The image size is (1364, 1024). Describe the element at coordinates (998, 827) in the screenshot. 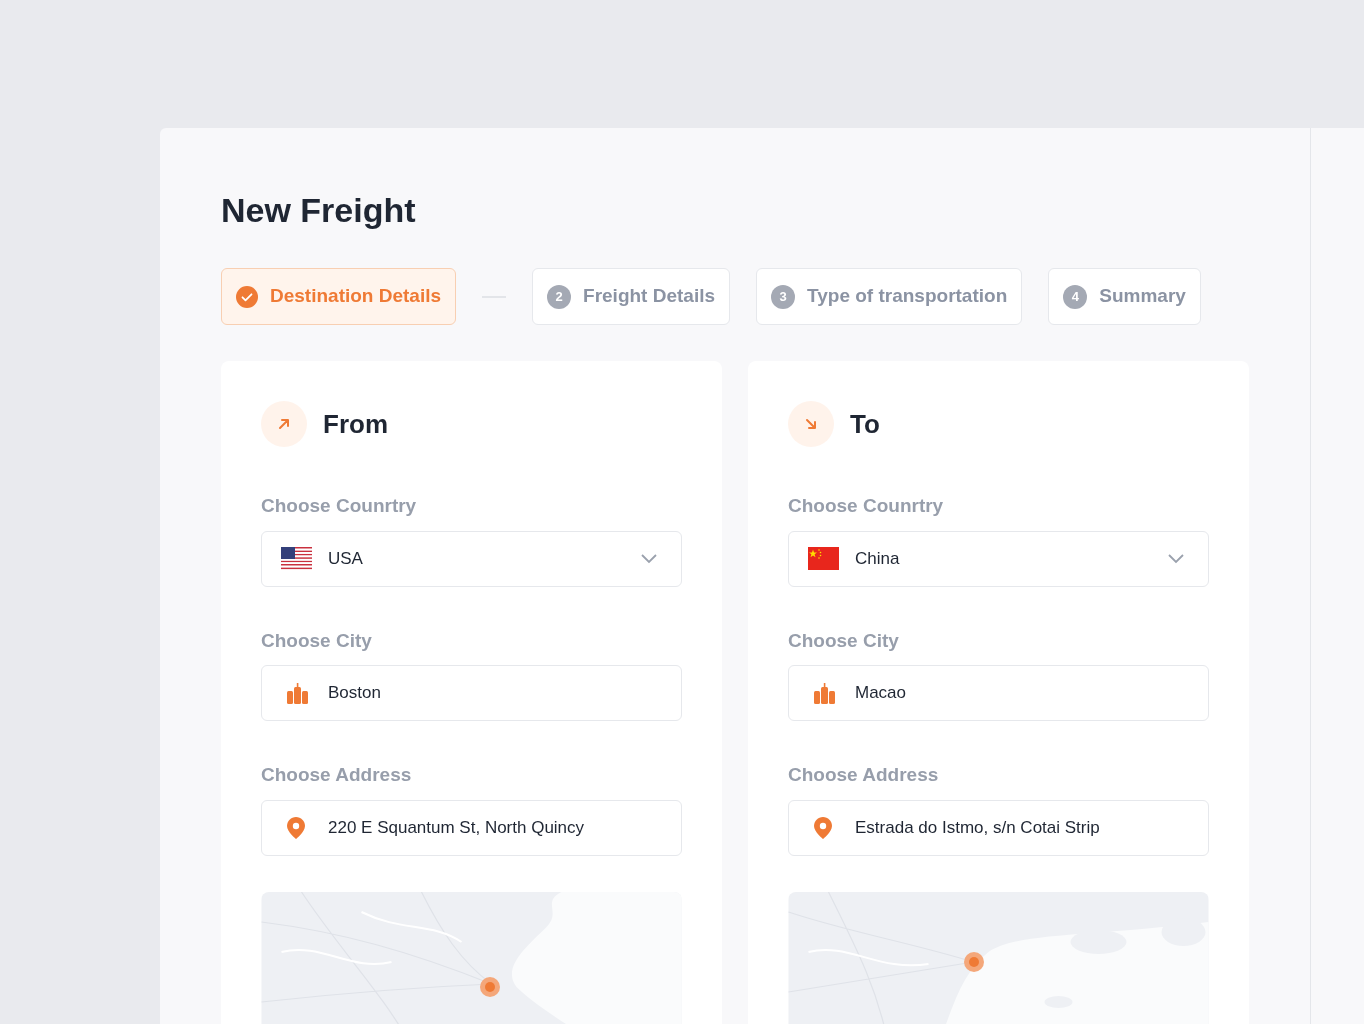

I see `address-field: Estrada do Istmo, s/n Cotai Strip` at that location.